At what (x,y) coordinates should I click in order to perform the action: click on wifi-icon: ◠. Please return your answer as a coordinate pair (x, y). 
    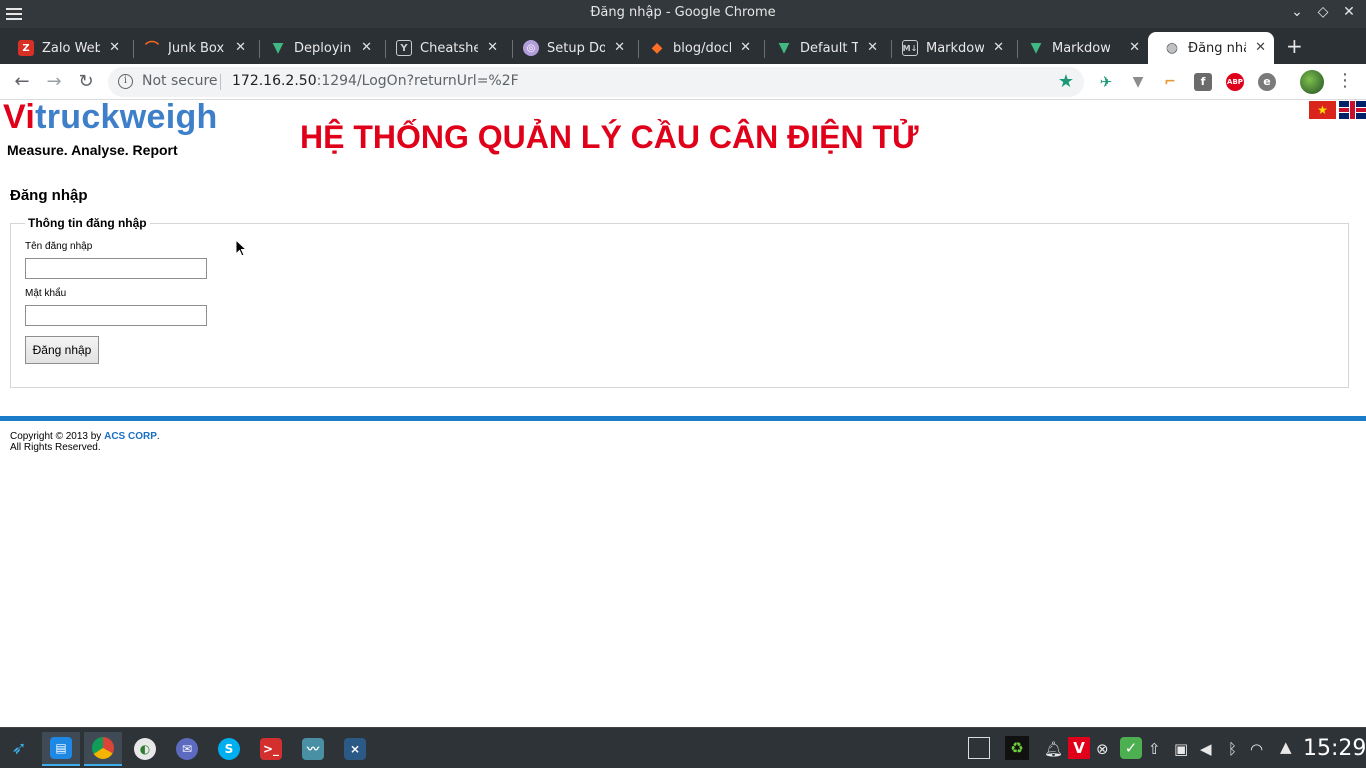
    Looking at the image, I should click on (1256, 749).